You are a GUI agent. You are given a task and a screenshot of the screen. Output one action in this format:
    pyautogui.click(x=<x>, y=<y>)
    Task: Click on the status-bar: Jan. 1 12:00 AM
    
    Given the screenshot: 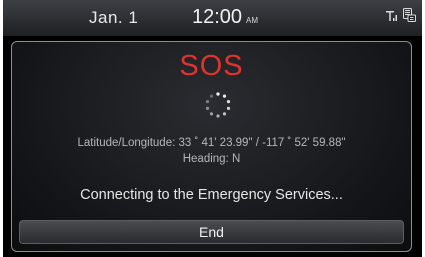 What is the action you would take?
    pyautogui.click(x=212, y=18)
    